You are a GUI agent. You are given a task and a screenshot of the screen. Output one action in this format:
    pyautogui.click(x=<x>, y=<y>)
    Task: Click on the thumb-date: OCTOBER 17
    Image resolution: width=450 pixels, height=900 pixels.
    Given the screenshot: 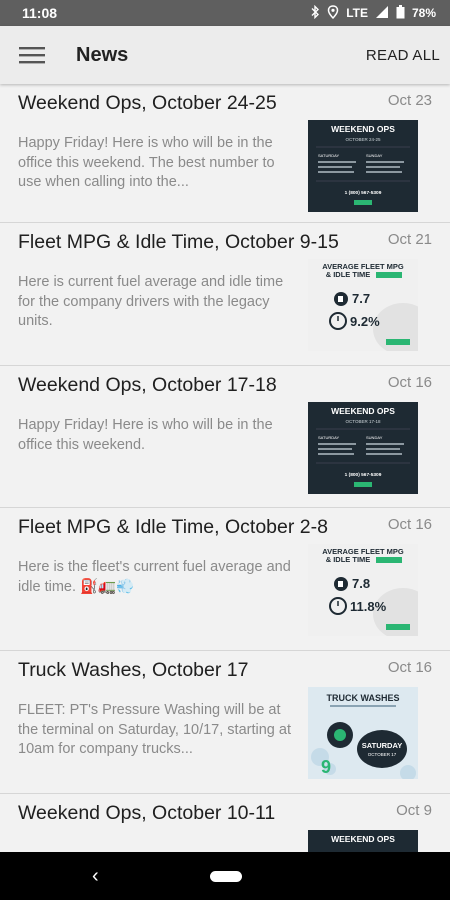 What is the action you would take?
    pyautogui.click(x=382, y=754)
    